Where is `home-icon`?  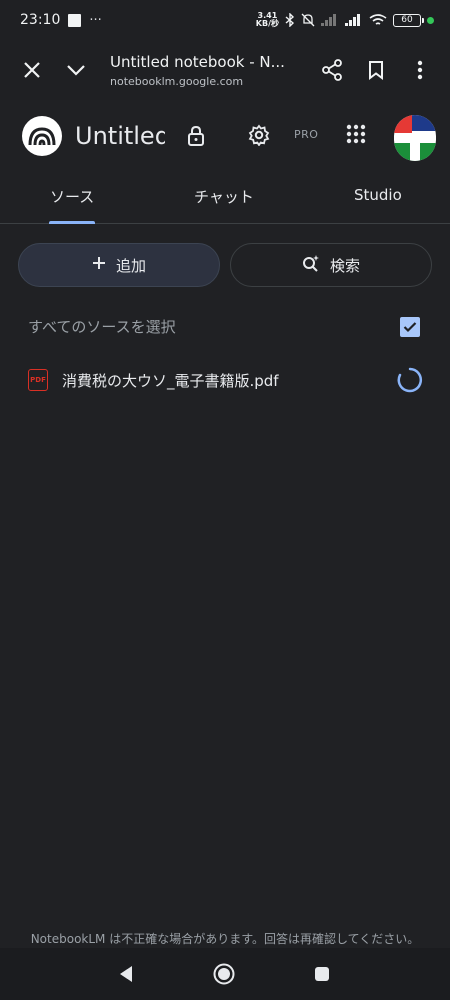 home-icon is located at coordinates (224, 974).